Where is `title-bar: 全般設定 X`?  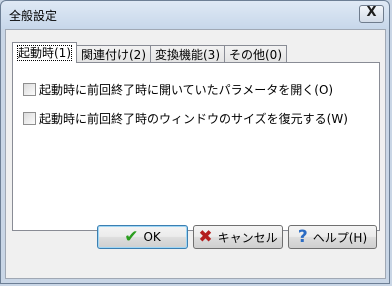
title-bar: 全般設定 X is located at coordinates (195, 15).